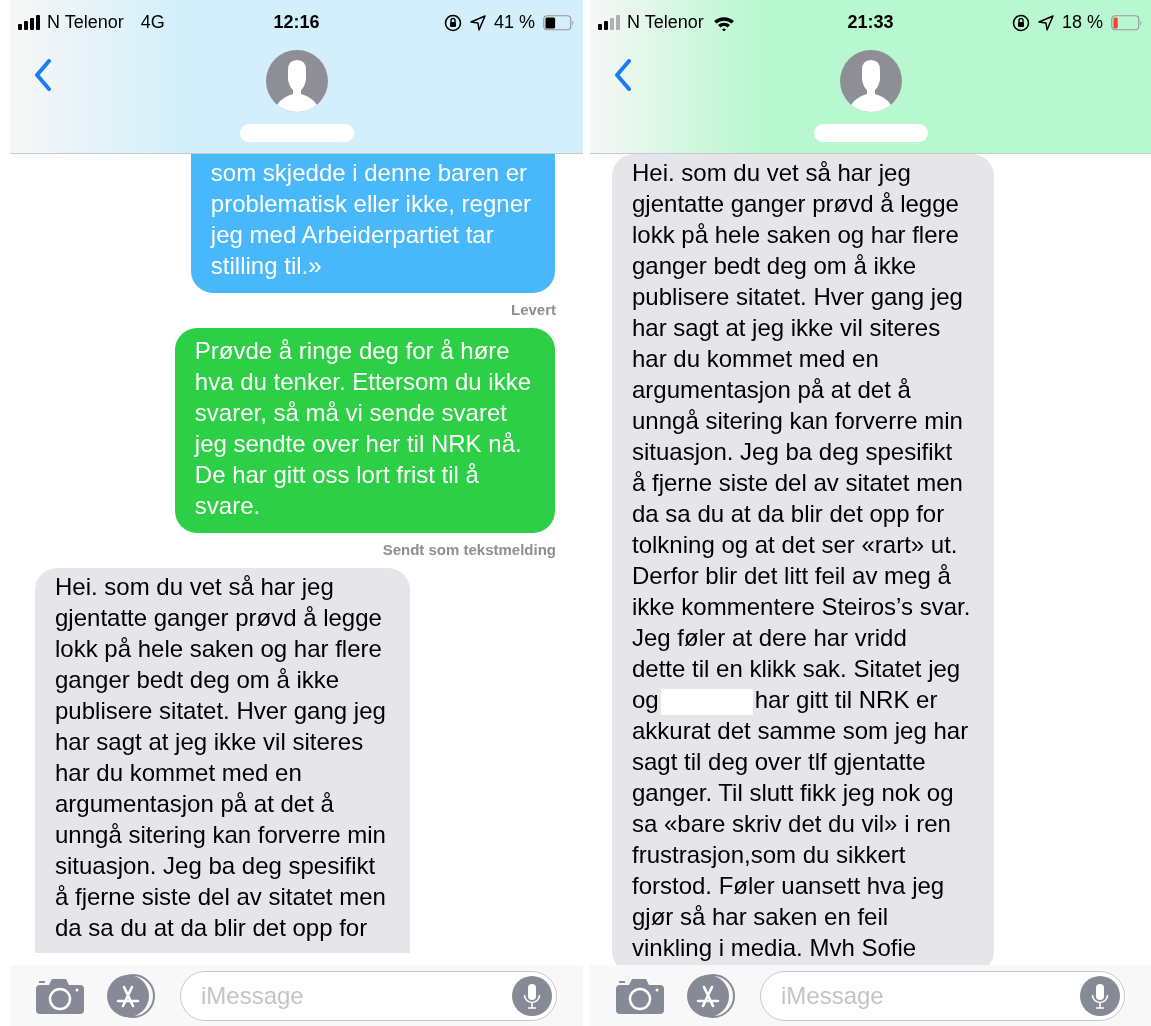  Describe the element at coordinates (152, 22) in the screenshot. I see `network-type: 4G` at that location.